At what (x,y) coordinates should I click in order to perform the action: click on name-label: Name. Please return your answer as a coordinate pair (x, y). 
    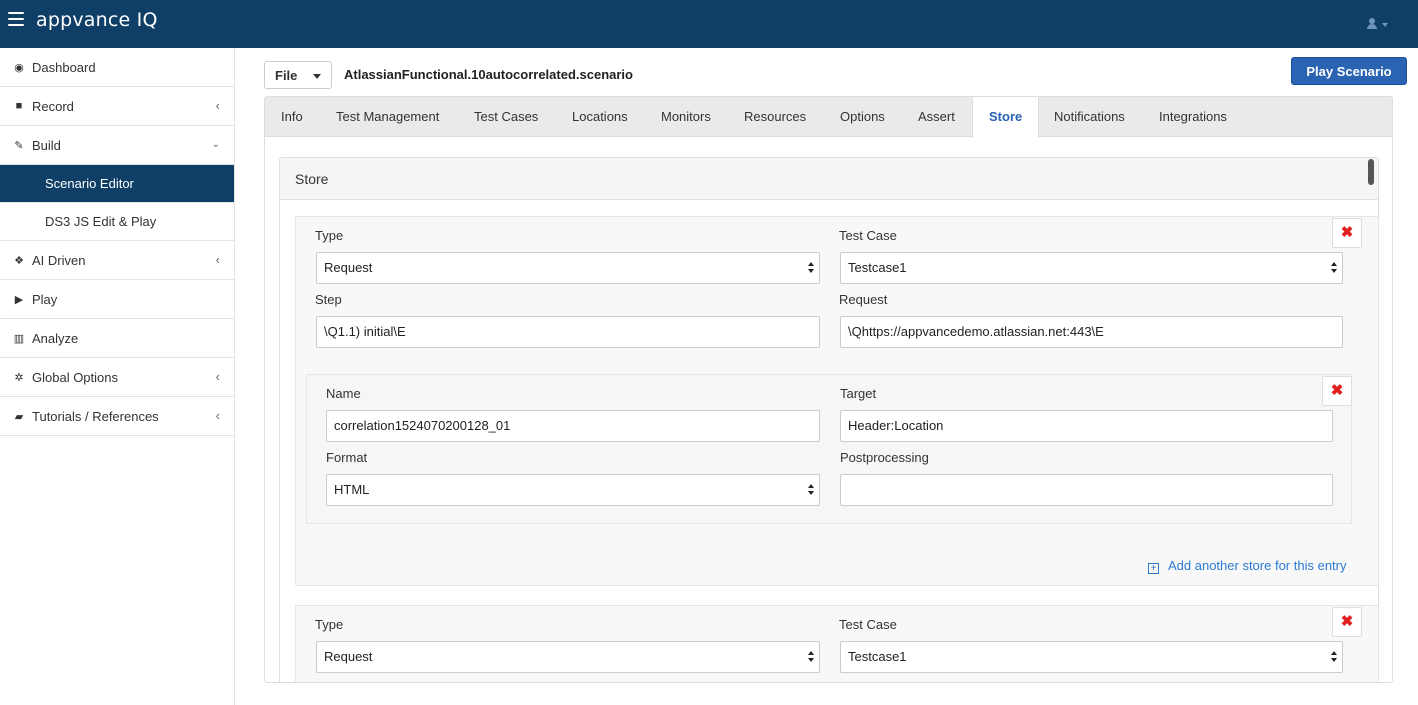
    Looking at the image, I should click on (343, 393).